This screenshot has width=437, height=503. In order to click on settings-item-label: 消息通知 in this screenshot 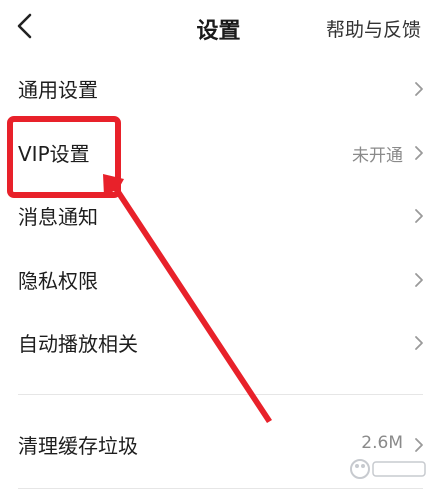, I will do `click(58, 217)`.